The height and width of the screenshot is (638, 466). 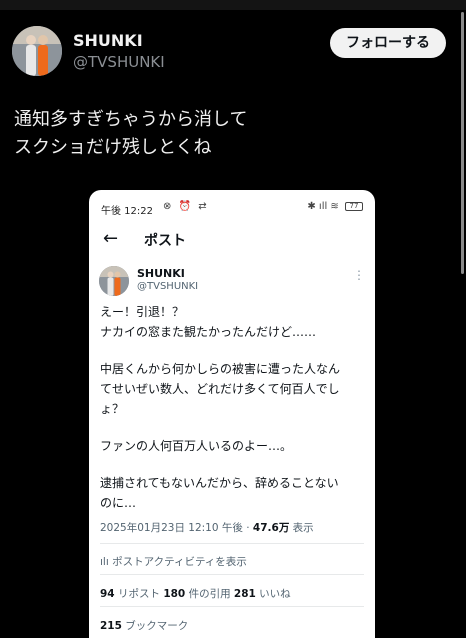 I want to click on post-stats: 94 リポスト 180 件の引用 281 いいね, so click(x=195, y=593).